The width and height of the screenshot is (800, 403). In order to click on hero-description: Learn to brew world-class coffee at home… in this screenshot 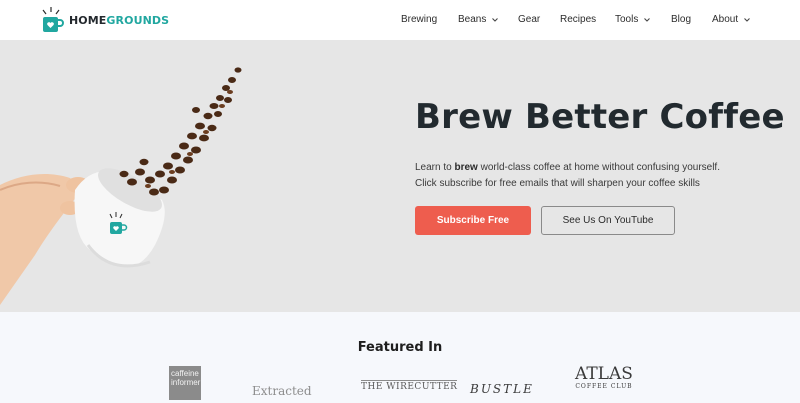, I will do `click(585, 176)`.